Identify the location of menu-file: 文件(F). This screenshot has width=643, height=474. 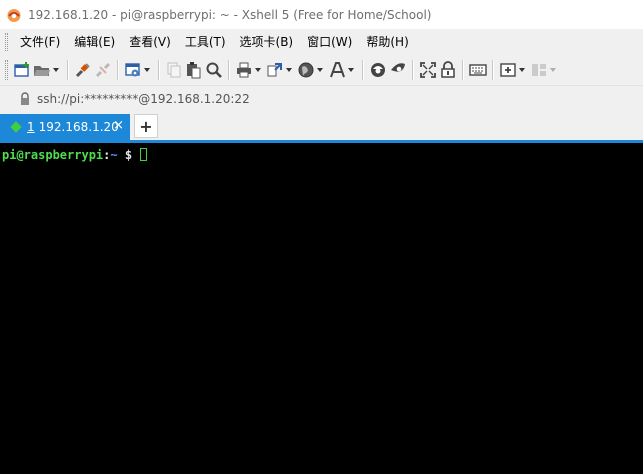
(40, 42).